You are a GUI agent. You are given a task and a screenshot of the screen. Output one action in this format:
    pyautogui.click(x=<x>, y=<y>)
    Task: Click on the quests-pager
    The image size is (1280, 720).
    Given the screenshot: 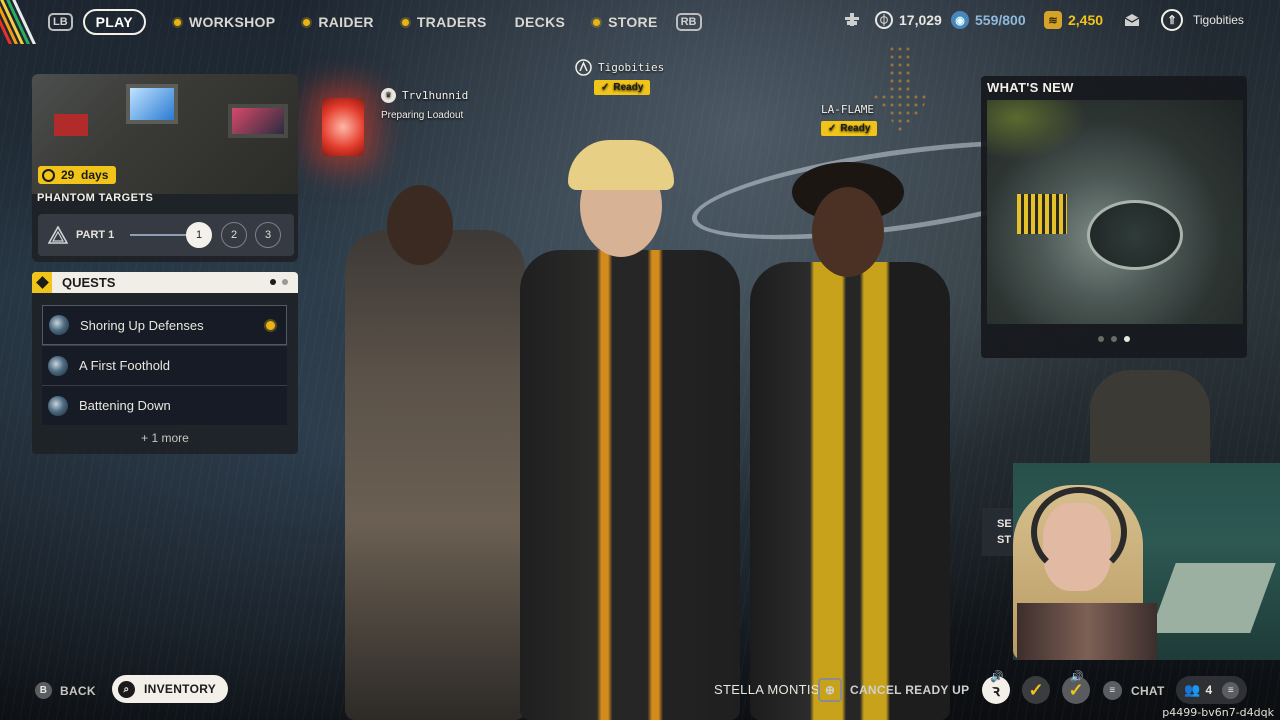 What is the action you would take?
    pyautogui.click(x=279, y=282)
    